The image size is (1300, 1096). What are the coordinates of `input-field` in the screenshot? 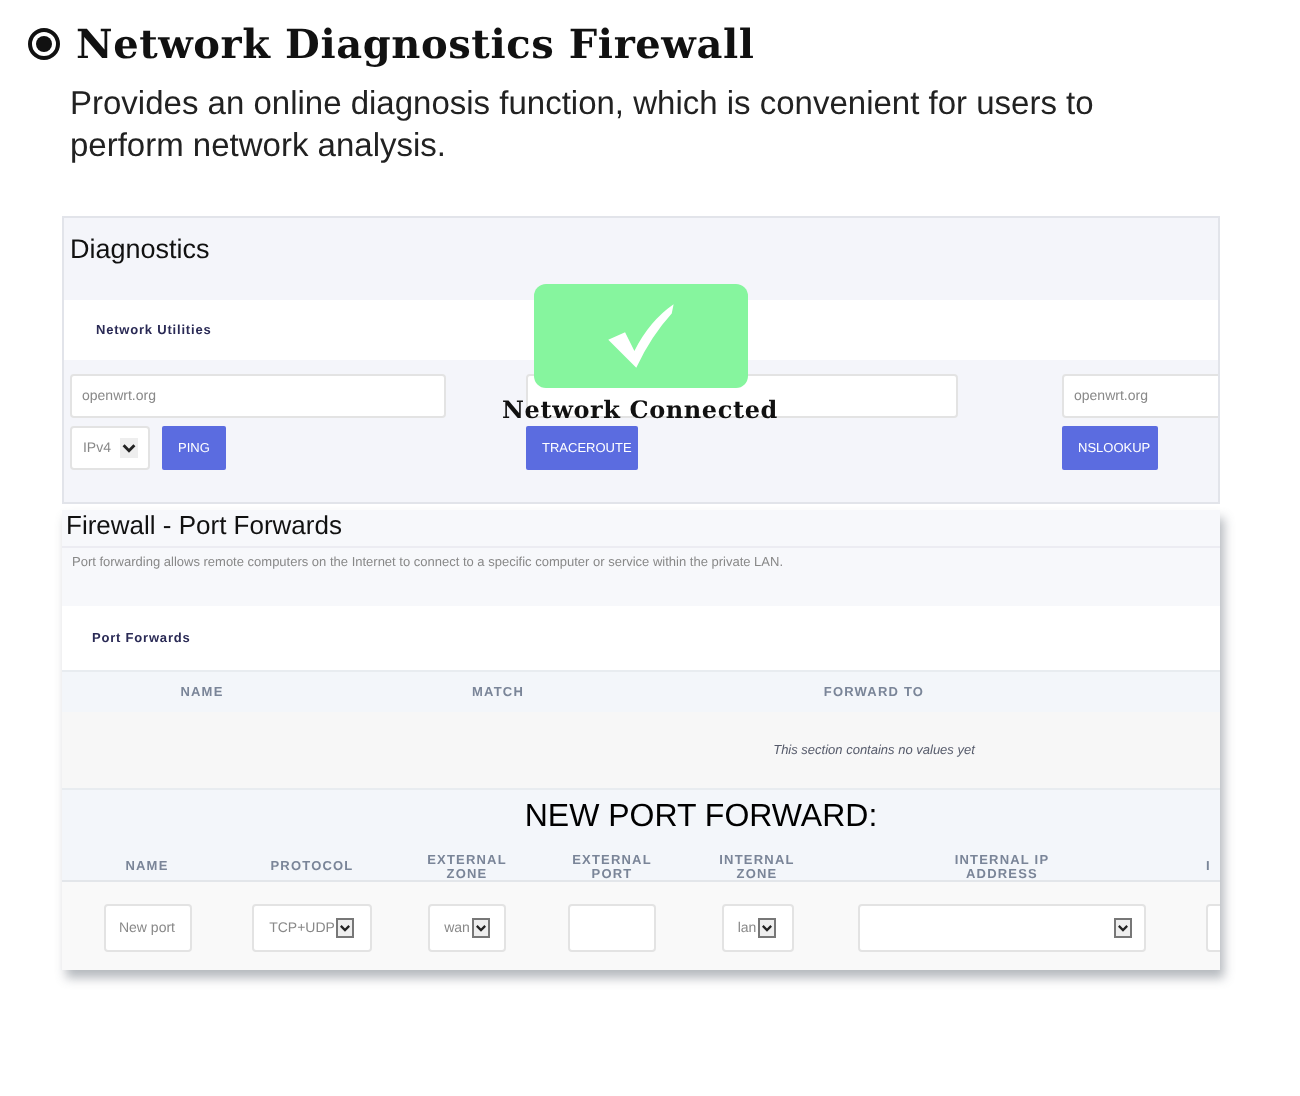 It's located at (612, 928).